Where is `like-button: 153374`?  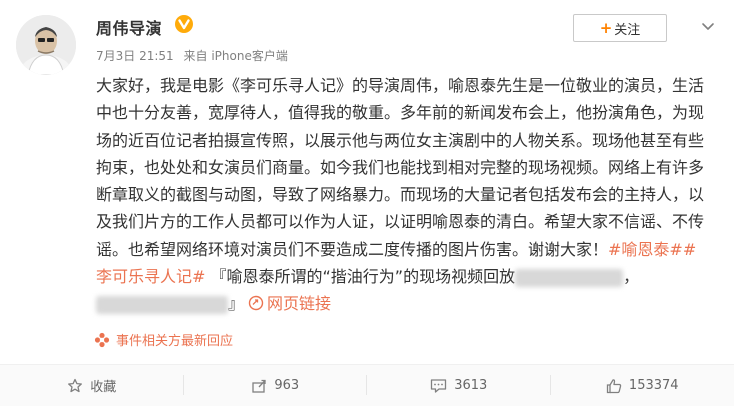
like-button: 153374 is located at coordinates (642, 385).